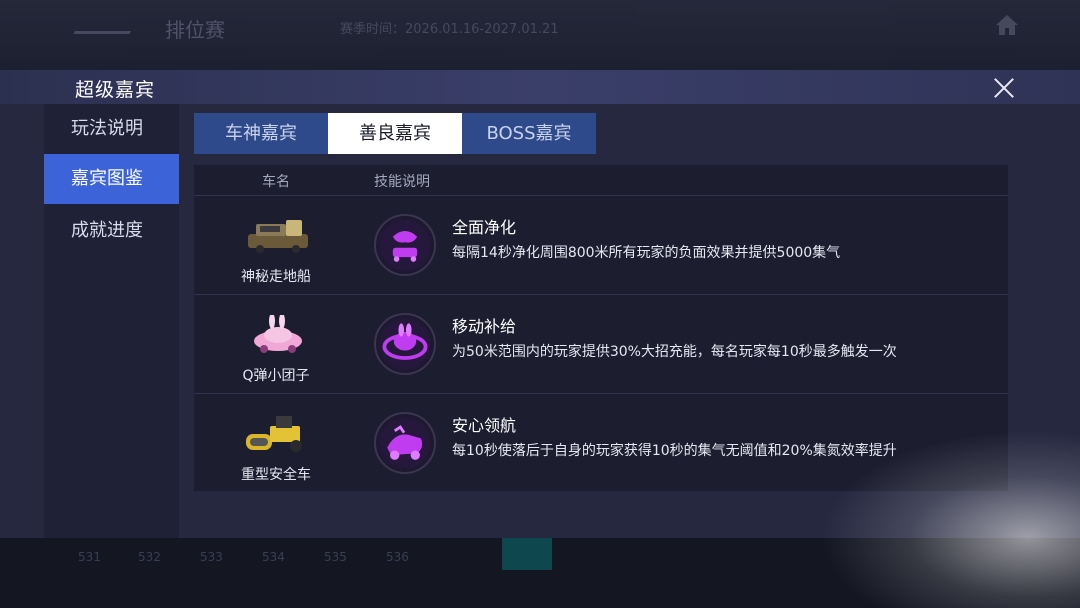  What do you see at coordinates (195, 30) in the screenshot?
I see `rank-title: 排位赛` at bounding box center [195, 30].